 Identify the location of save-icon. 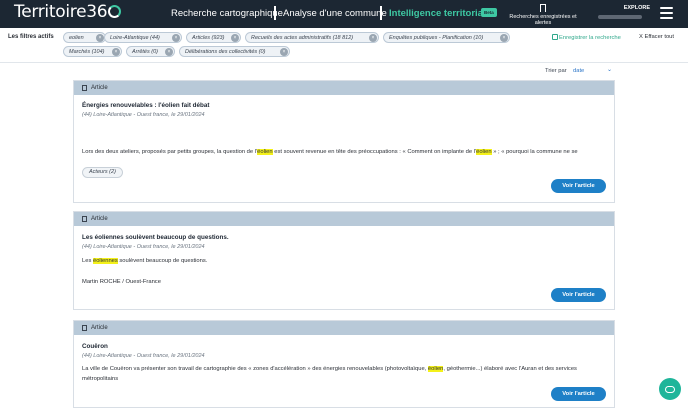
(555, 37).